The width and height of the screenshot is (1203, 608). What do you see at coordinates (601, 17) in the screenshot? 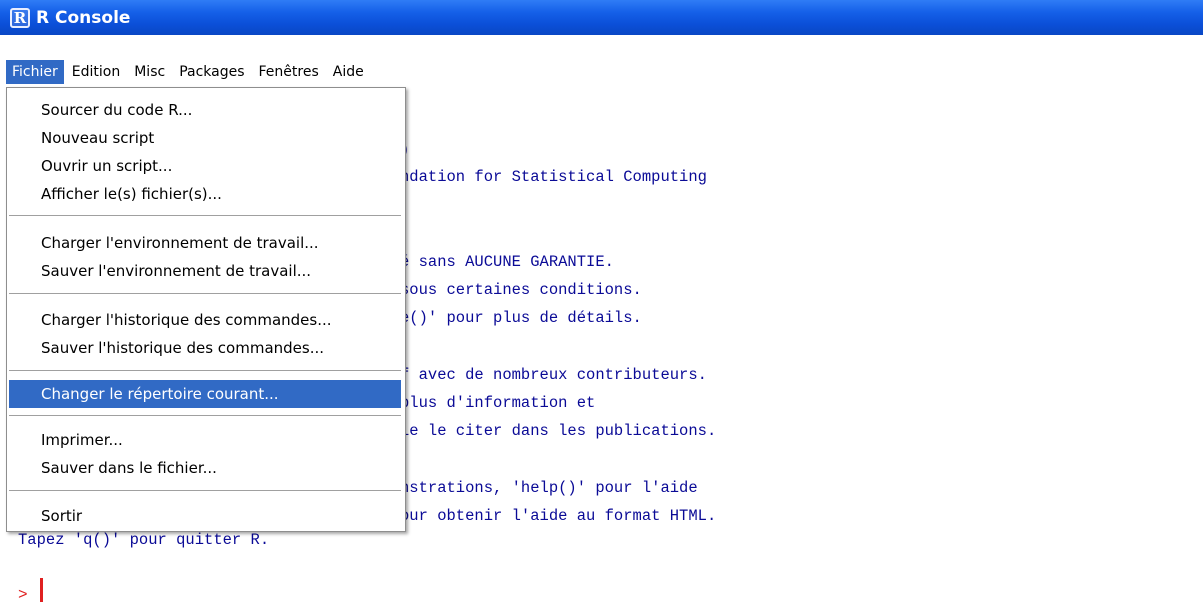
I see `title-bar: R R Console` at bounding box center [601, 17].